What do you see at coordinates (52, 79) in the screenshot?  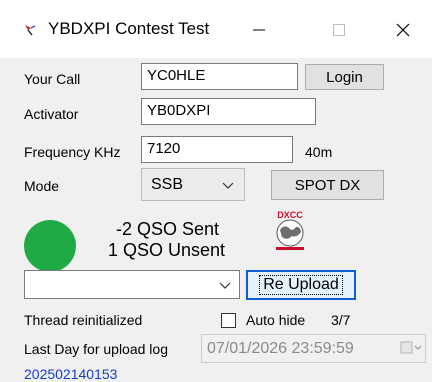 I see `your-call-label: Your Call` at bounding box center [52, 79].